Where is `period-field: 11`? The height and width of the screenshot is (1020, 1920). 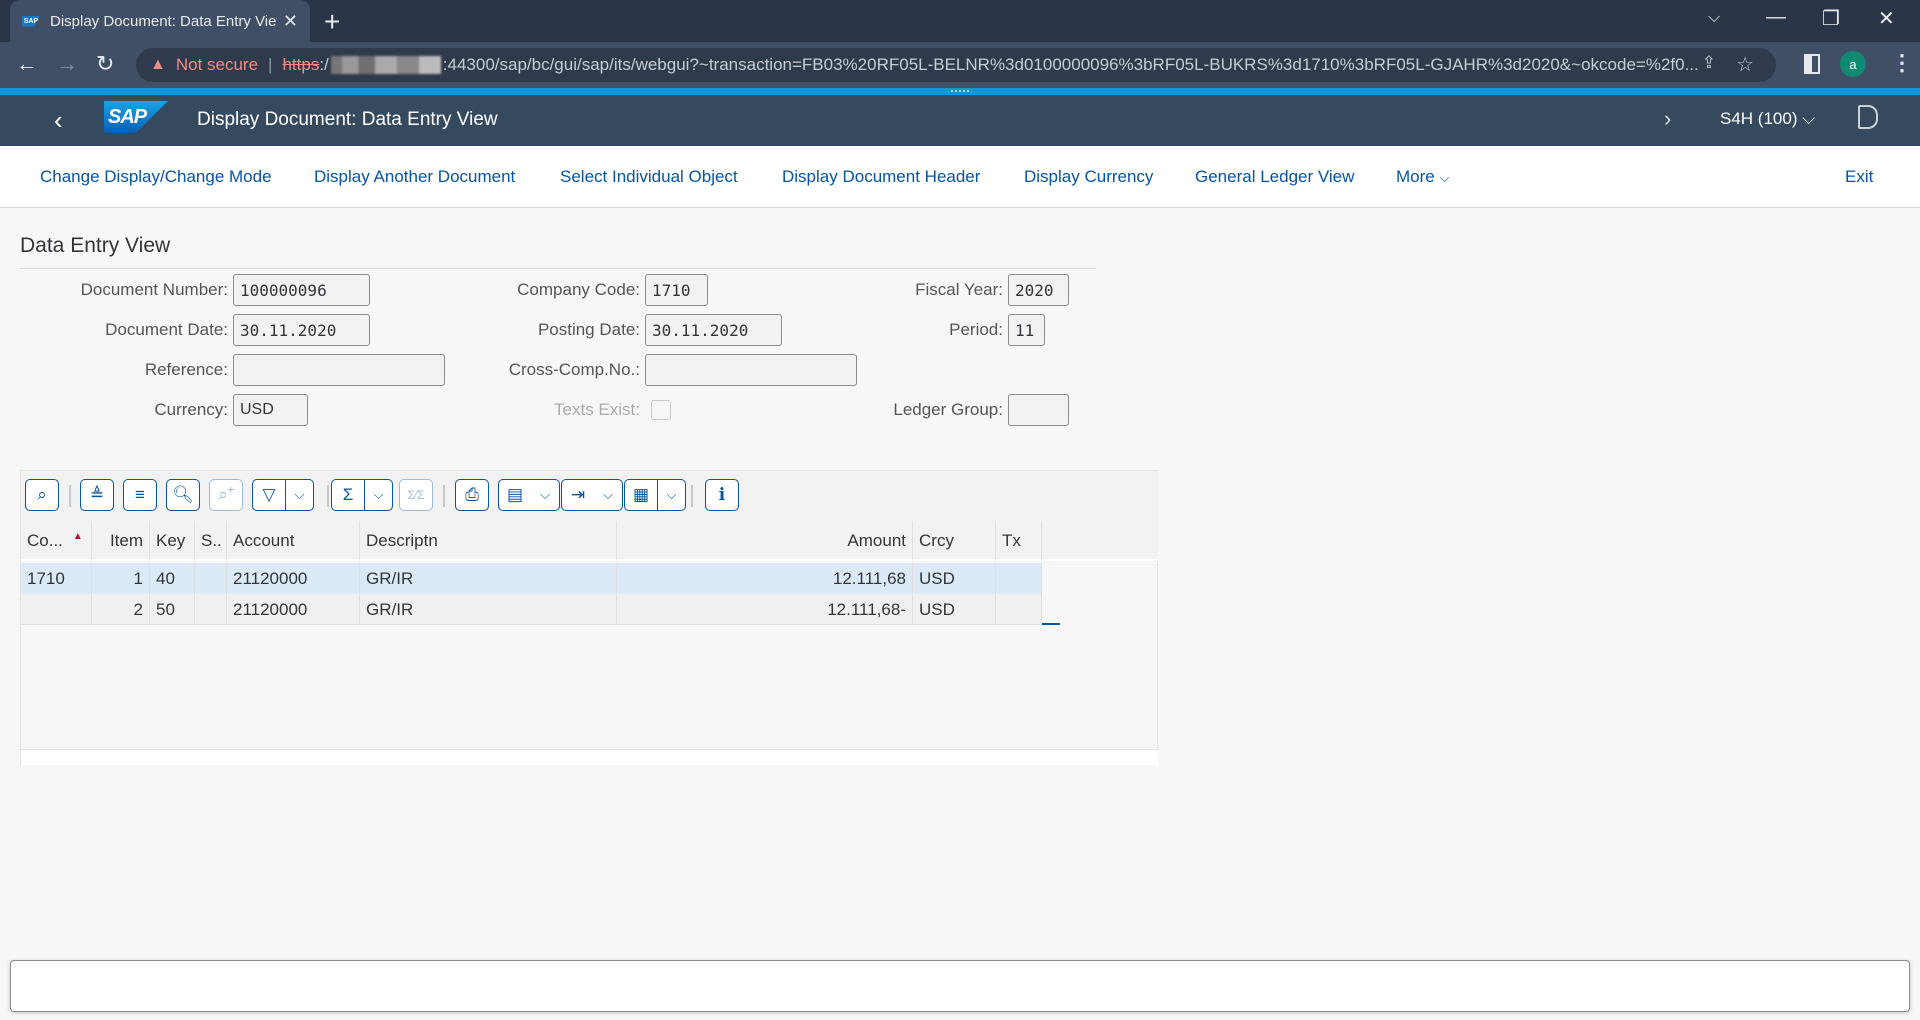 period-field: 11 is located at coordinates (1026, 330).